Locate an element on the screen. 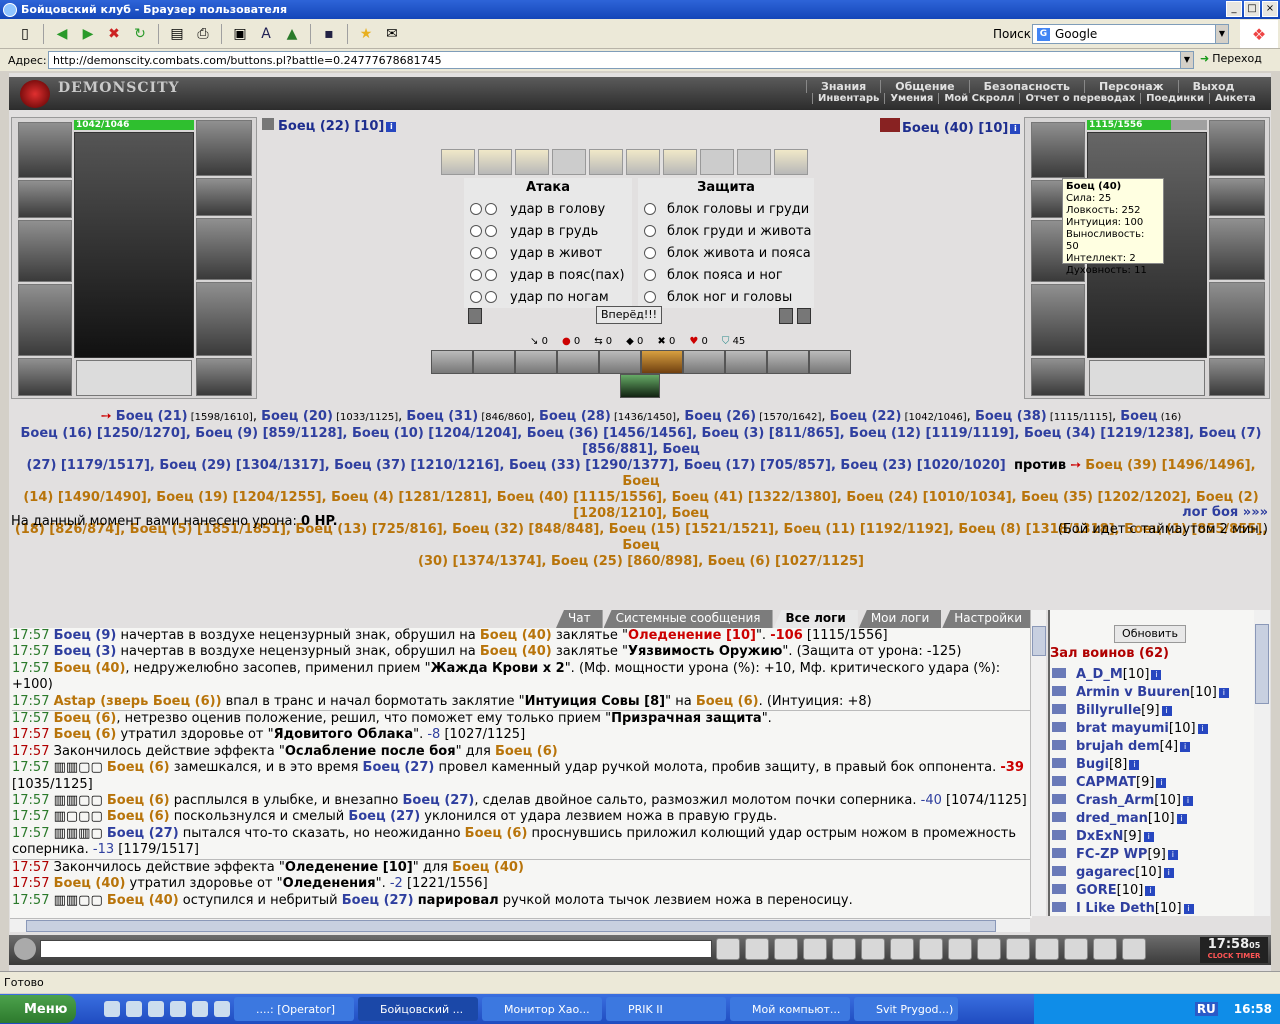  new-page-icon: ▯ is located at coordinates (25, 34).